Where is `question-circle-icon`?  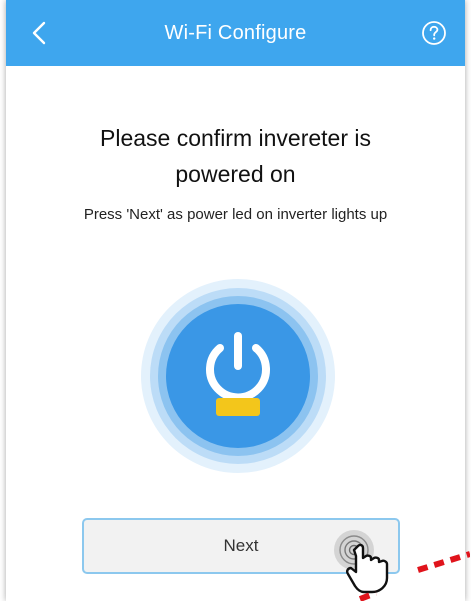
question-circle-icon is located at coordinates (434, 33).